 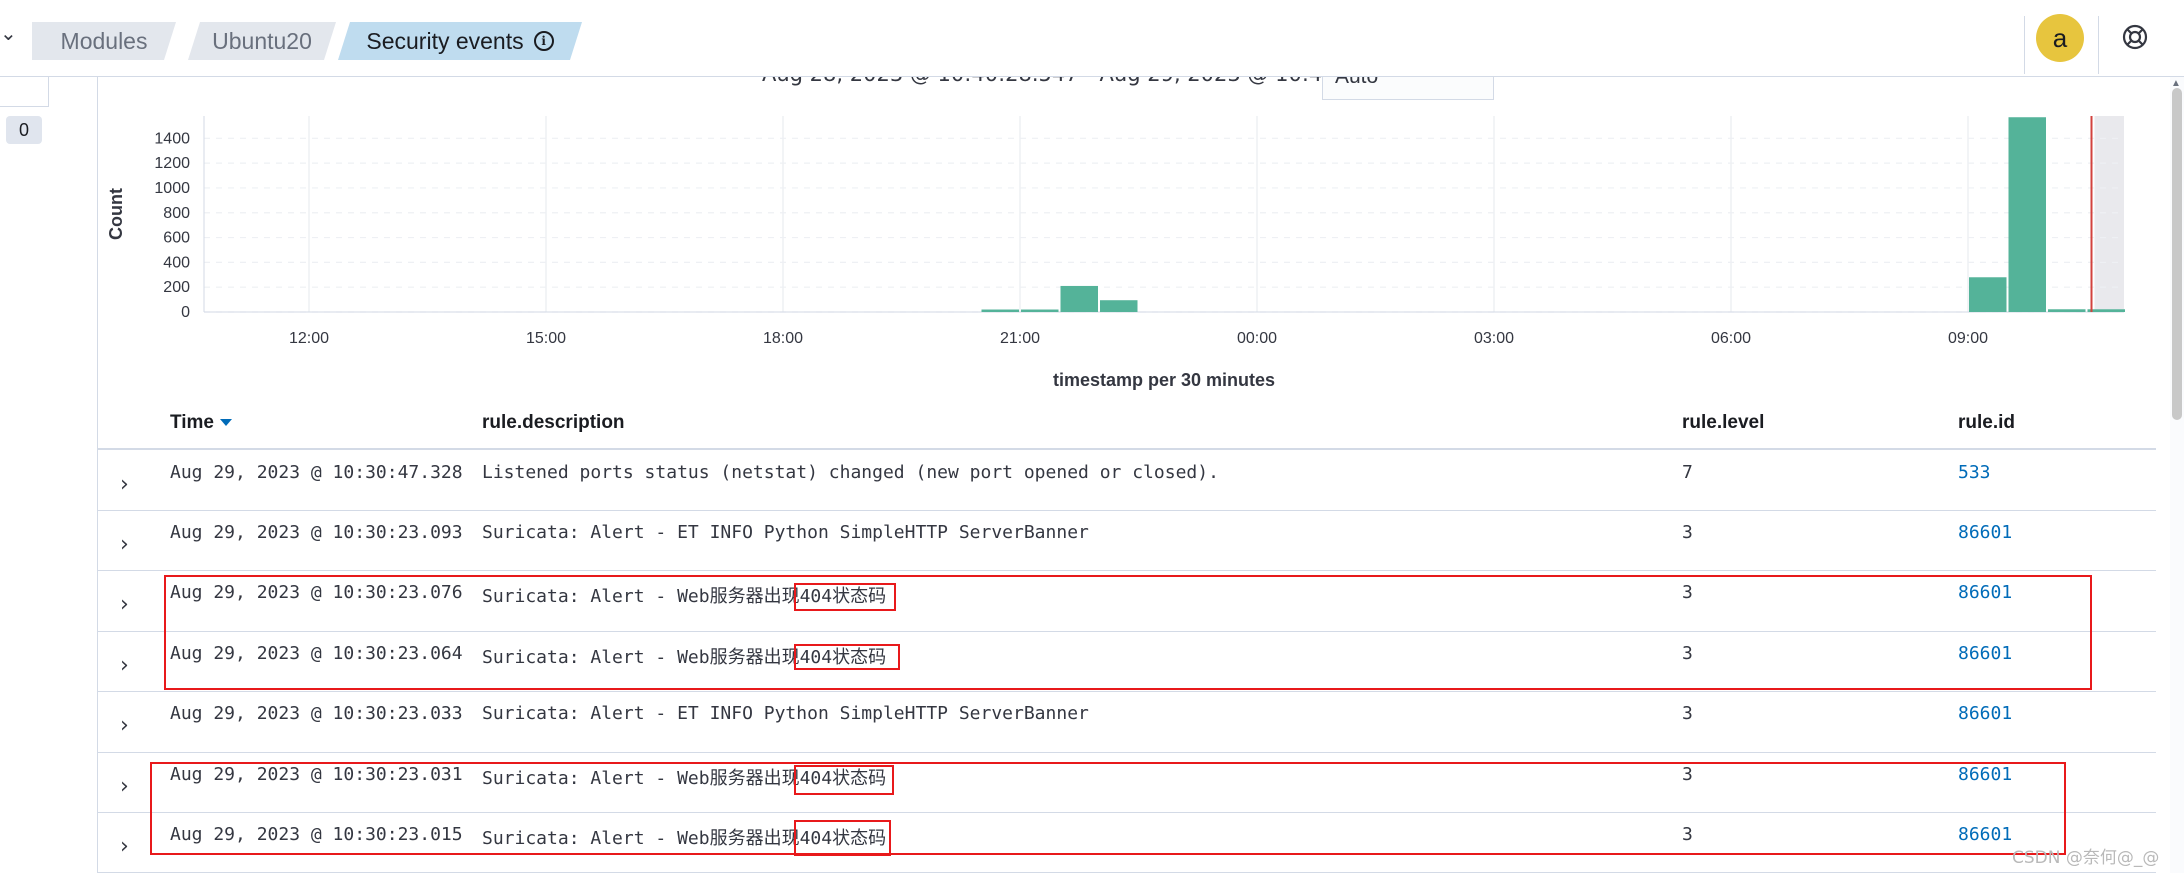 What do you see at coordinates (24, 91) in the screenshot?
I see `left-panel` at bounding box center [24, 91].